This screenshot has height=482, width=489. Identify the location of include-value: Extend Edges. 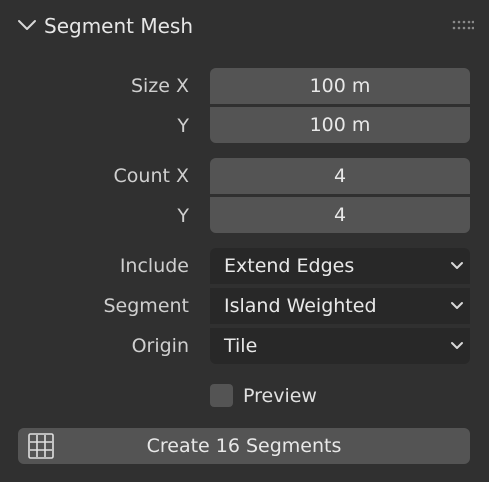
(289, 266).